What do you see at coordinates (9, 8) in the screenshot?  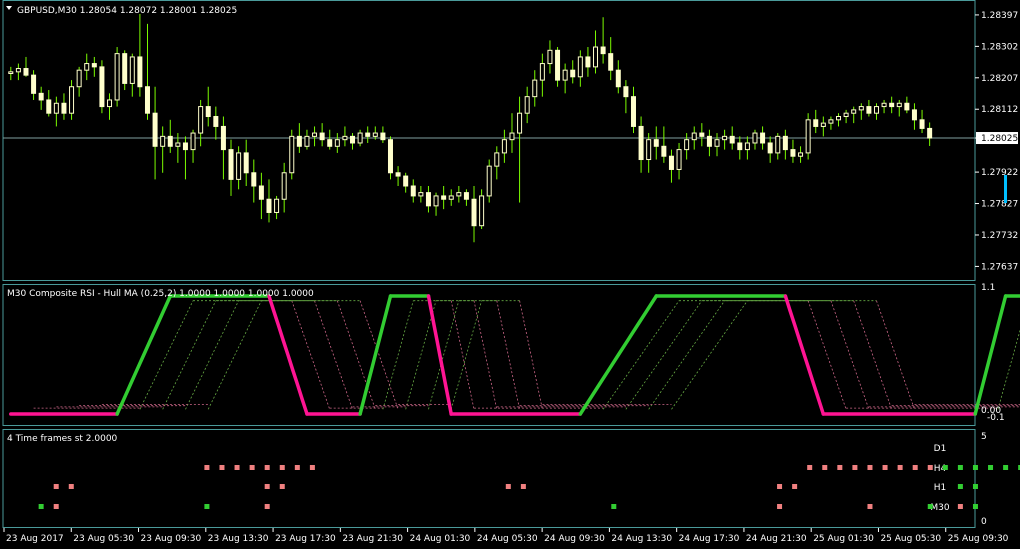 I see `dropdown-triangle-icon` at bounding box center [9, 8].